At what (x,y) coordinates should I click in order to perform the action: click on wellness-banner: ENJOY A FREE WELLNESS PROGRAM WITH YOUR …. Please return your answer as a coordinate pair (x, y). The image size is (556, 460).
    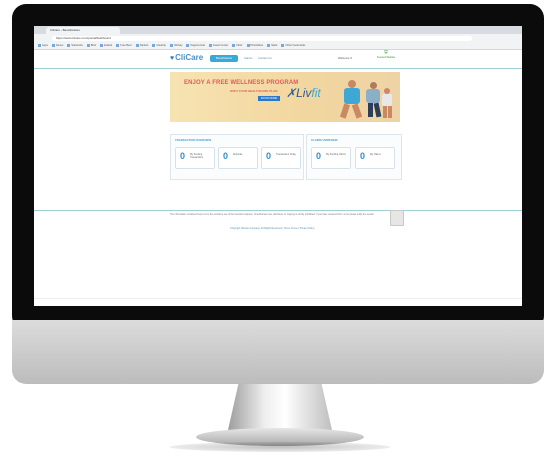
    Looking at the image, I should click on (285, 97).